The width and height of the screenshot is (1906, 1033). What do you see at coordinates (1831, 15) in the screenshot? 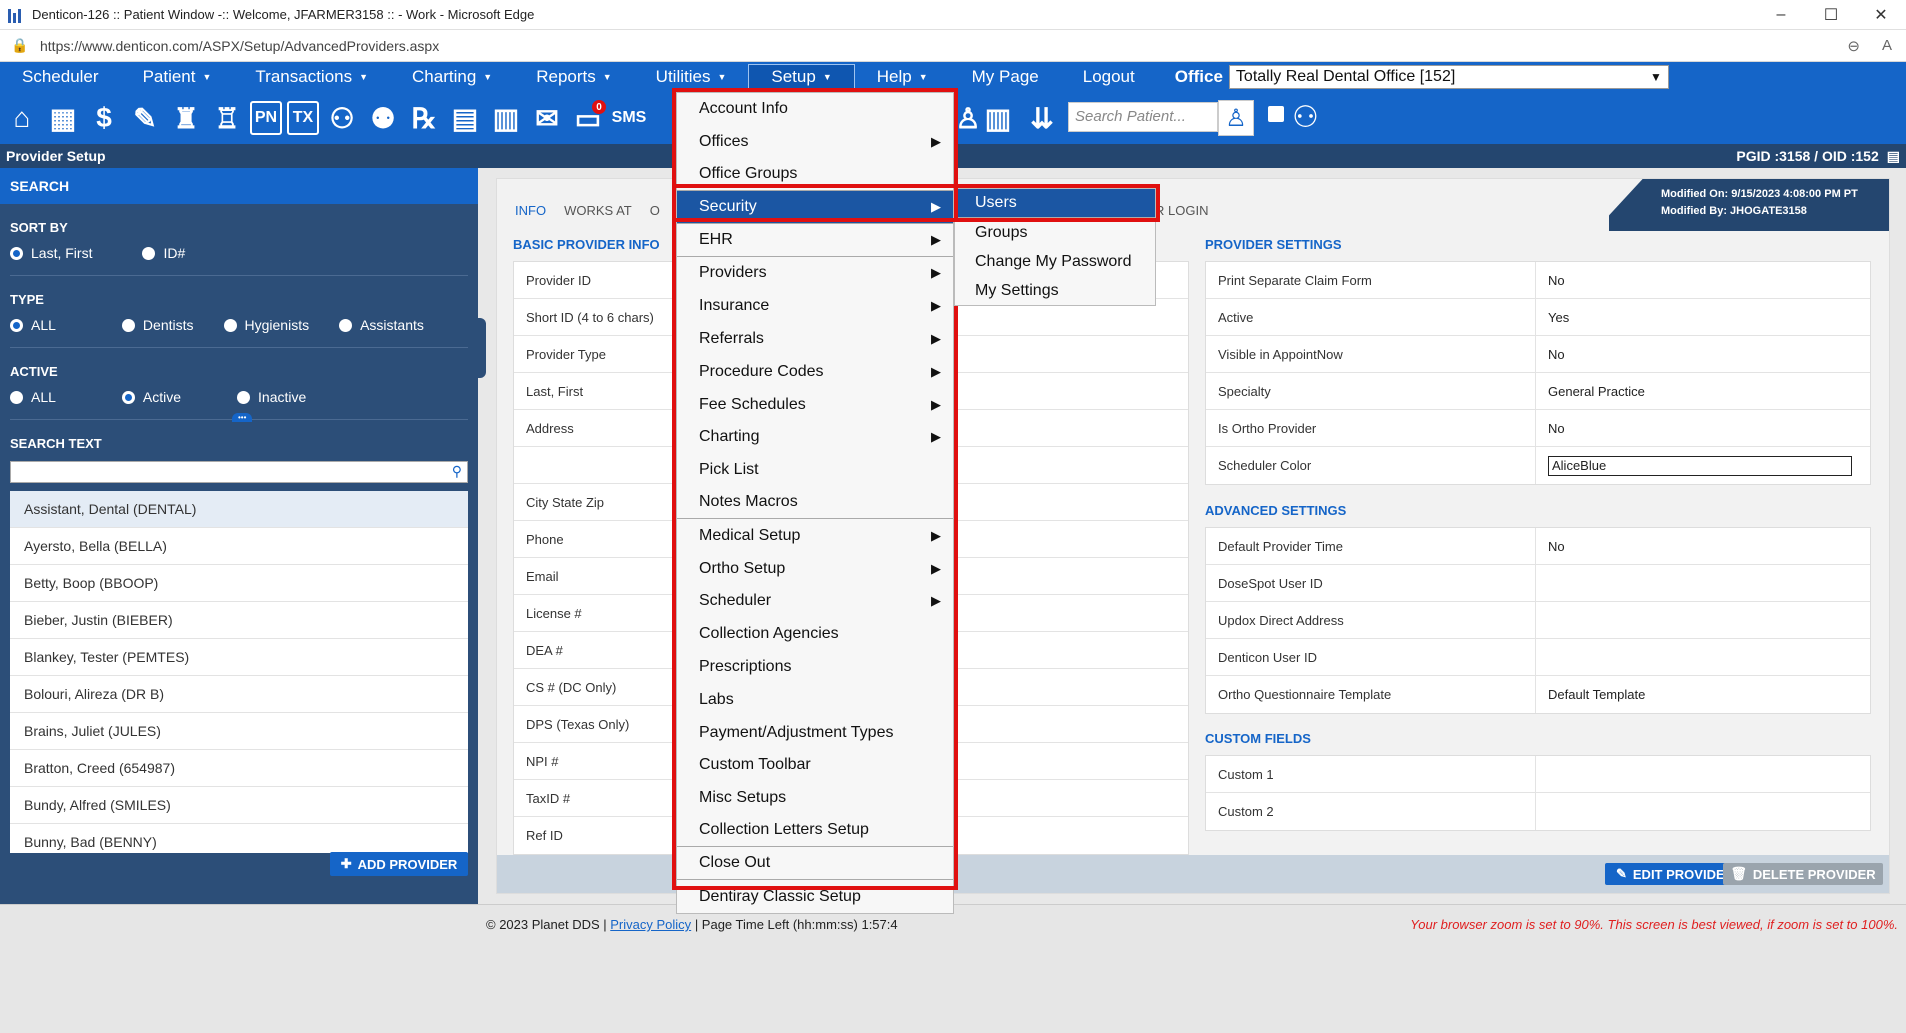
I see `maximize-button: ☐` at bounding box center [1831, 15].